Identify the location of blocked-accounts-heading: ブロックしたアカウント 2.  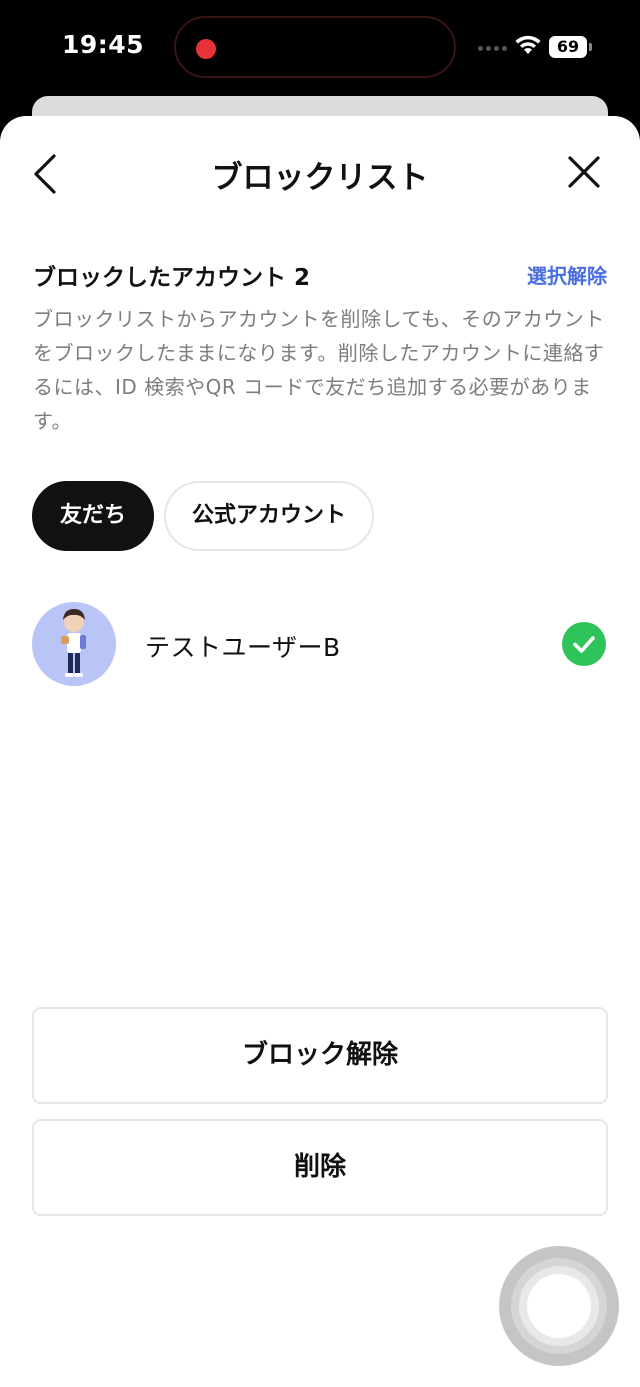
(172, 278).